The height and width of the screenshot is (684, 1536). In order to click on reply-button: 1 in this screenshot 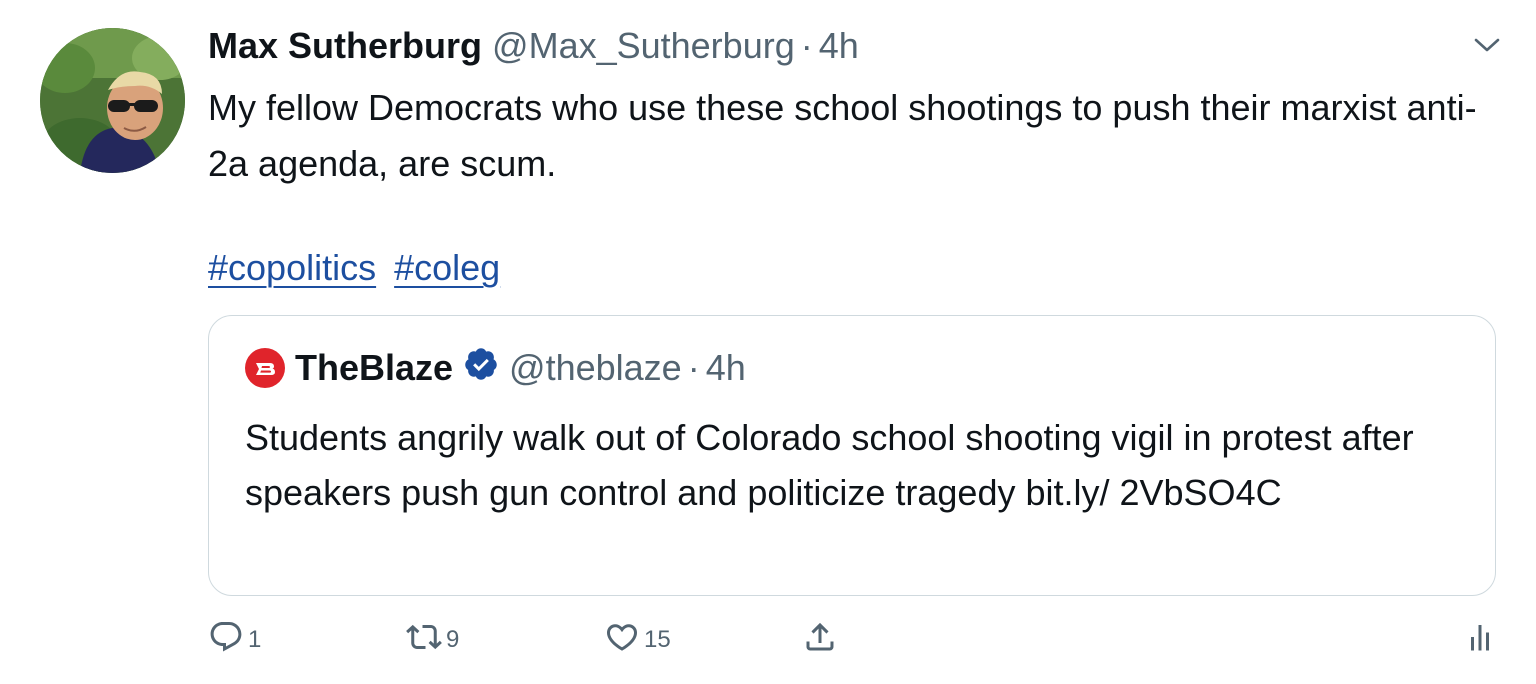, I will do `click(234, 640)`.